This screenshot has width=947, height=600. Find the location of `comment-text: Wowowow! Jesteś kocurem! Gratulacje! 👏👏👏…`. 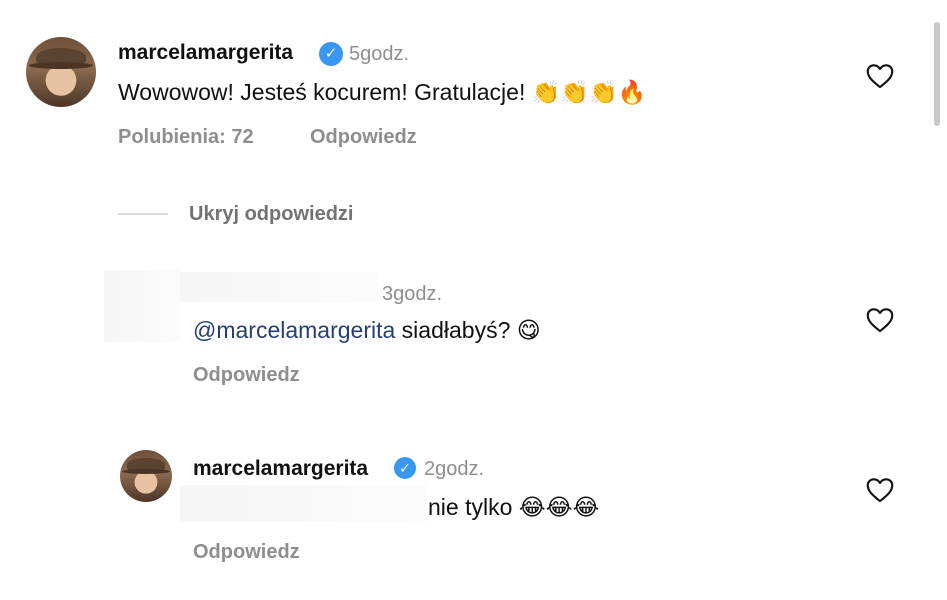

comment-text: Wowowow! Jesteś kocurem! Gratulacje! 👏👏👏… is located at coordinates (382, 92).